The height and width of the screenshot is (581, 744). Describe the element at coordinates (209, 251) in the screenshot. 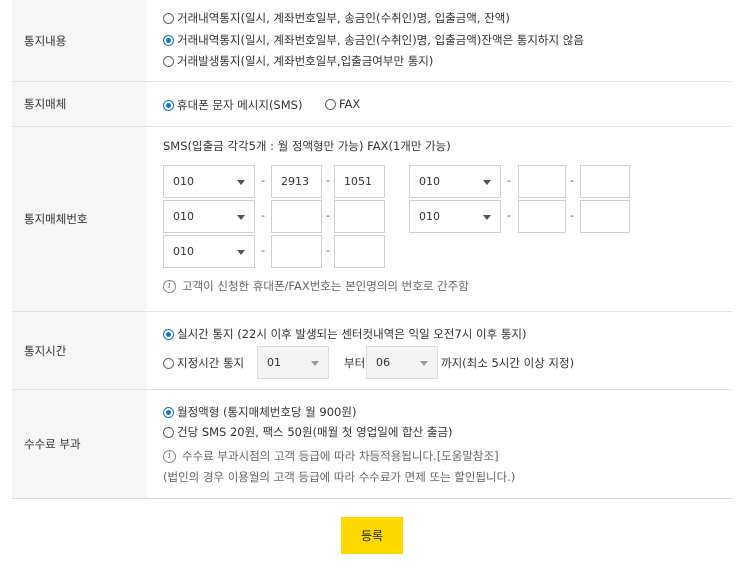

I see `sms-prefix-select-3: 010` at that location.